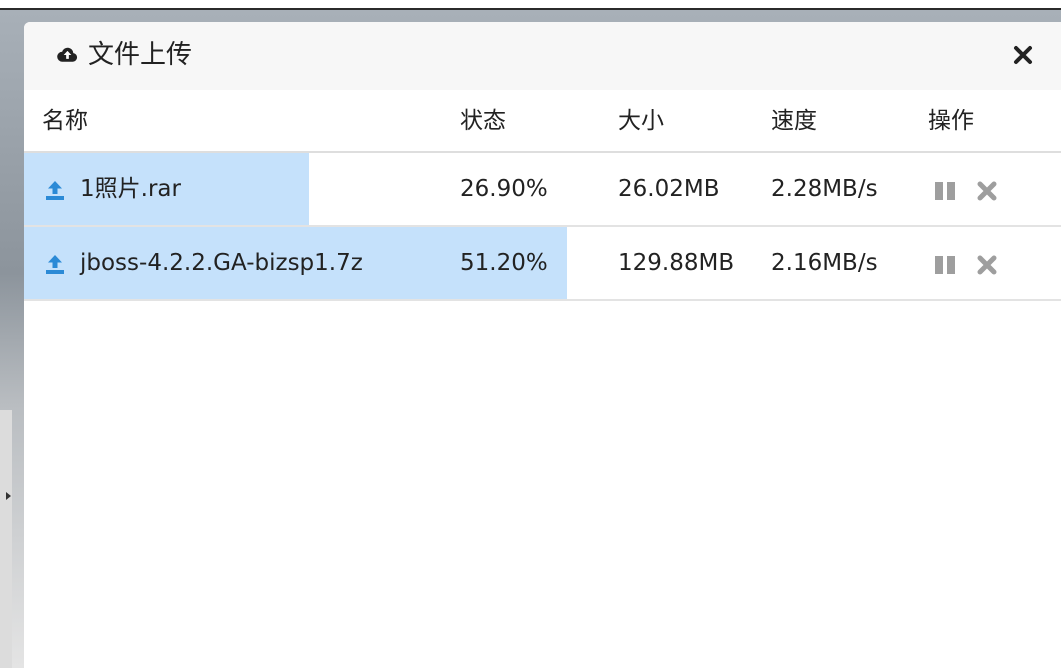 This screenshot has width=1061, height=668. Describe the element at coordinates (824, 189) in the screenshot. I see `upload-speed: 2.28MB/s` at that location.